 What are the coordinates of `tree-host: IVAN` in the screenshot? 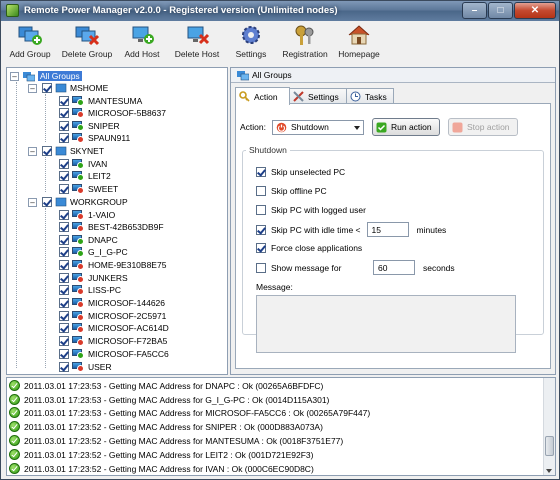 It's located at (83, 164).